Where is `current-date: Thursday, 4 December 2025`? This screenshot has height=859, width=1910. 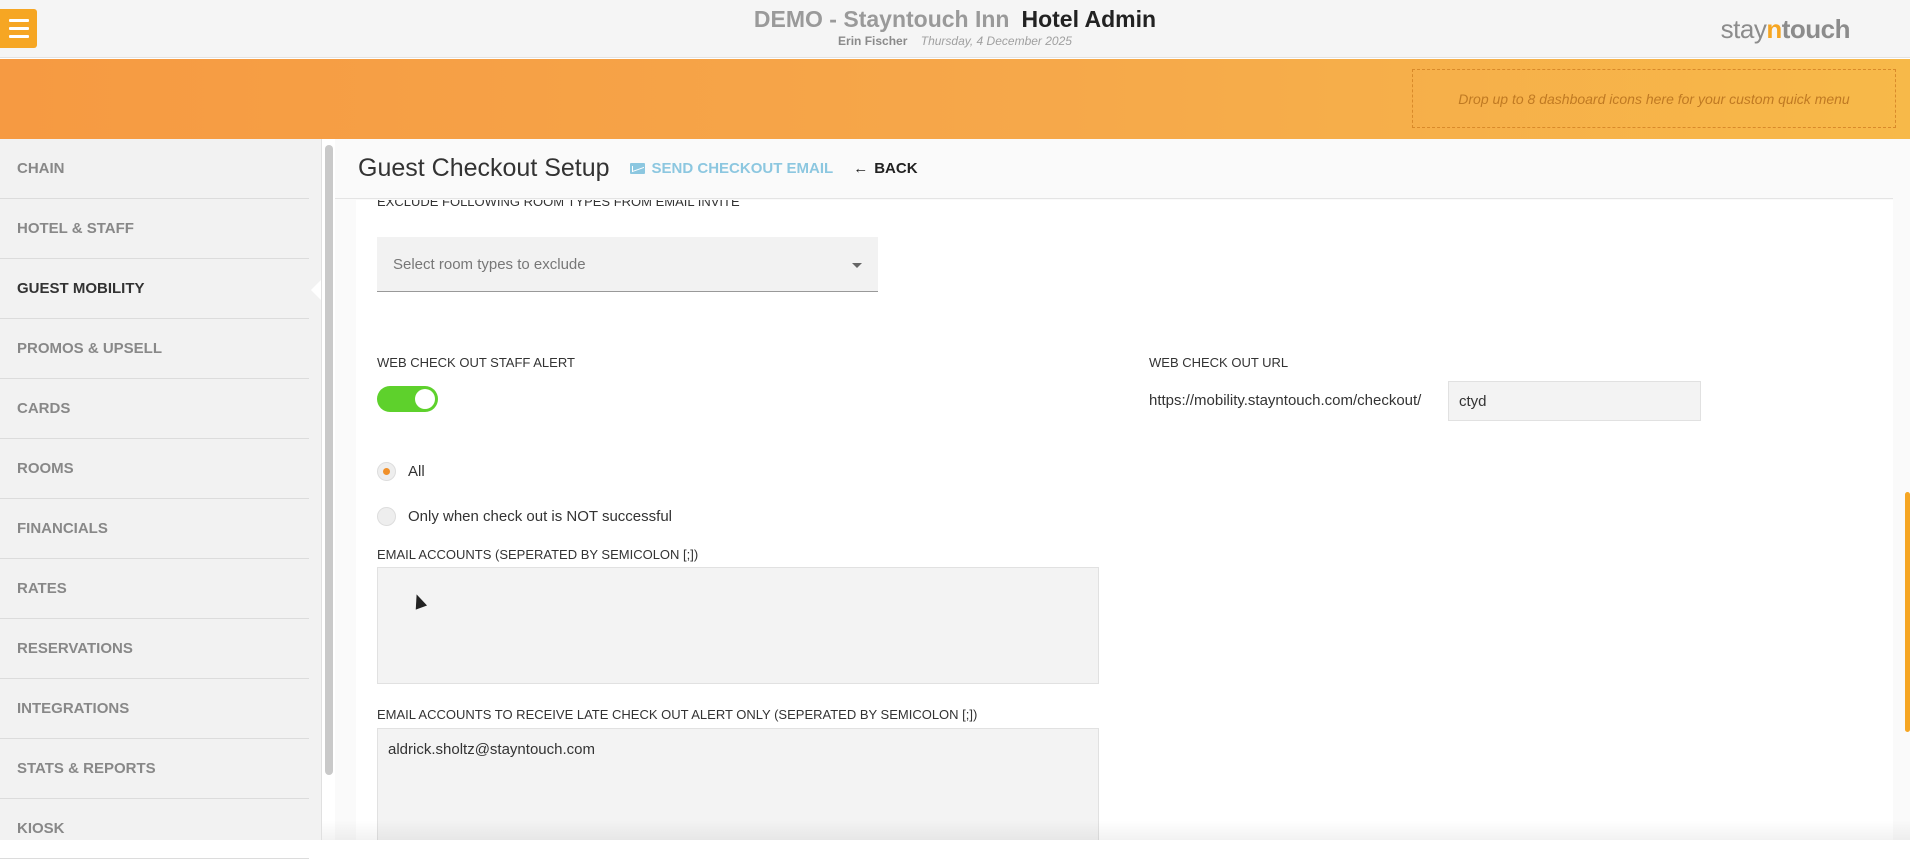 current-date: Thursday, 4 December 2025 is located at coordinates (996, 41).